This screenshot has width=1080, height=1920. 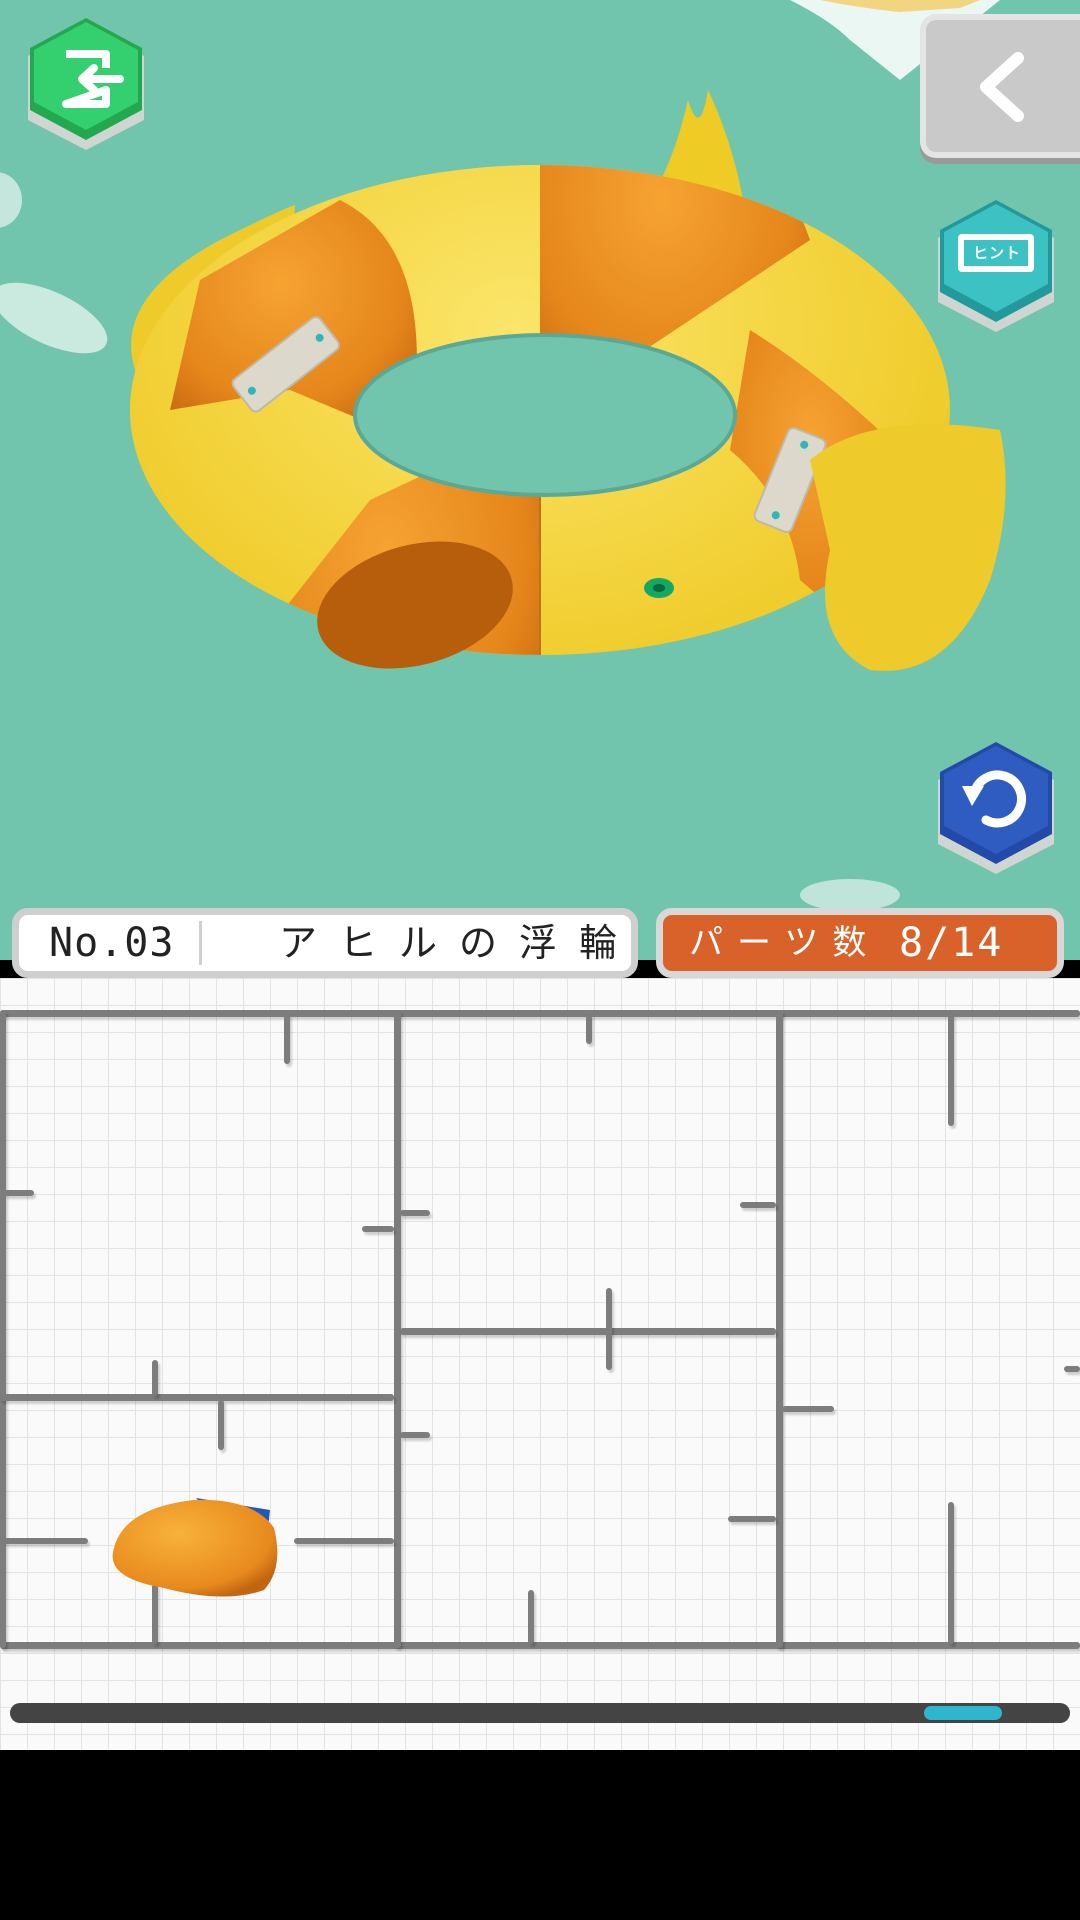 I want to click on parts-count: 8/14, so click(x=951, y=943).